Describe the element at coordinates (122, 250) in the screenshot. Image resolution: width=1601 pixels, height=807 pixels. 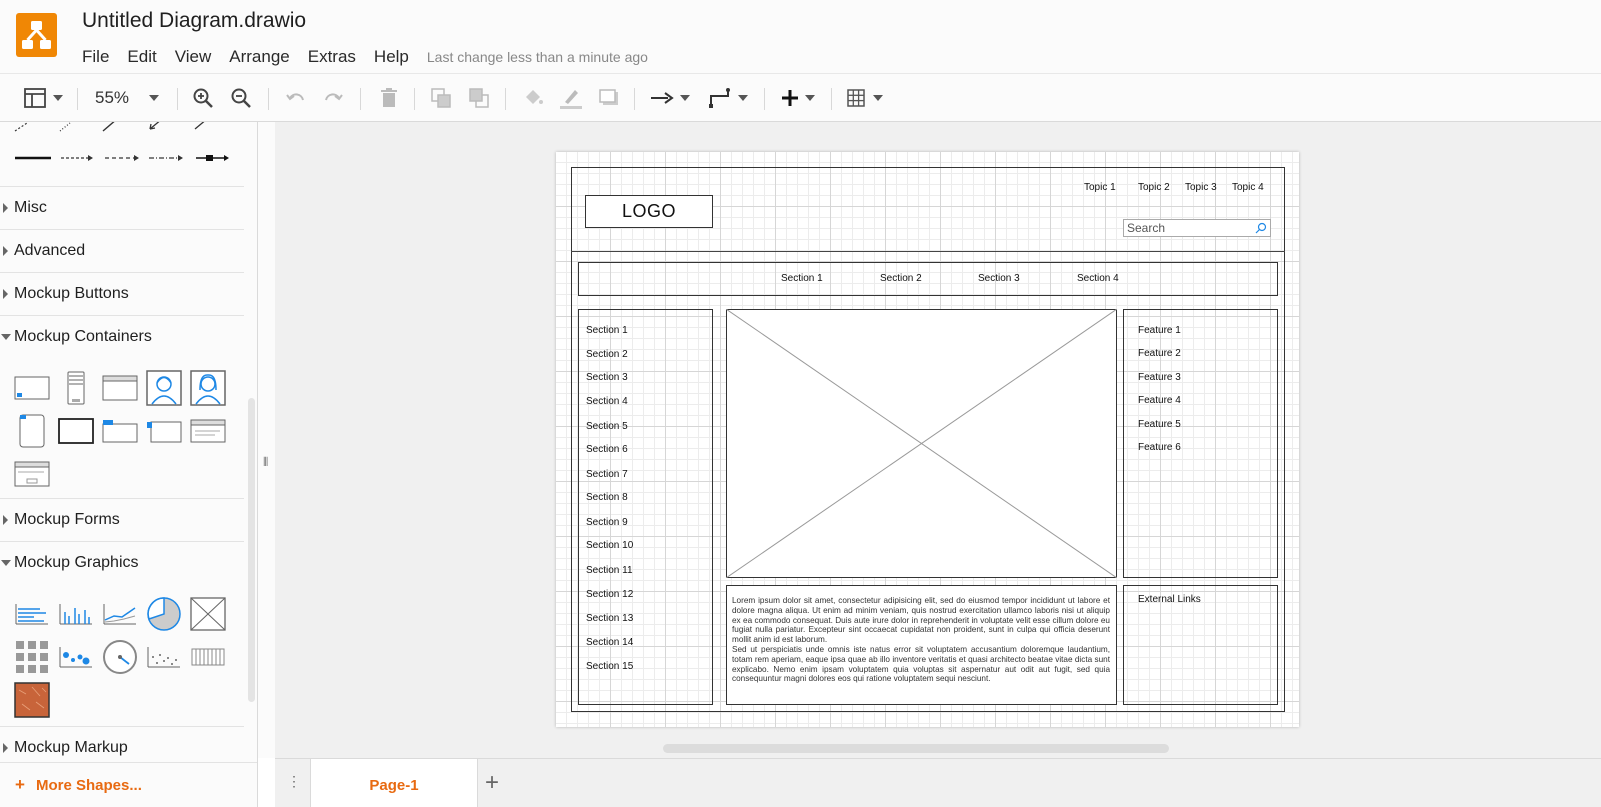
I see `sidebar-section-advanced: Advanced` at that location.